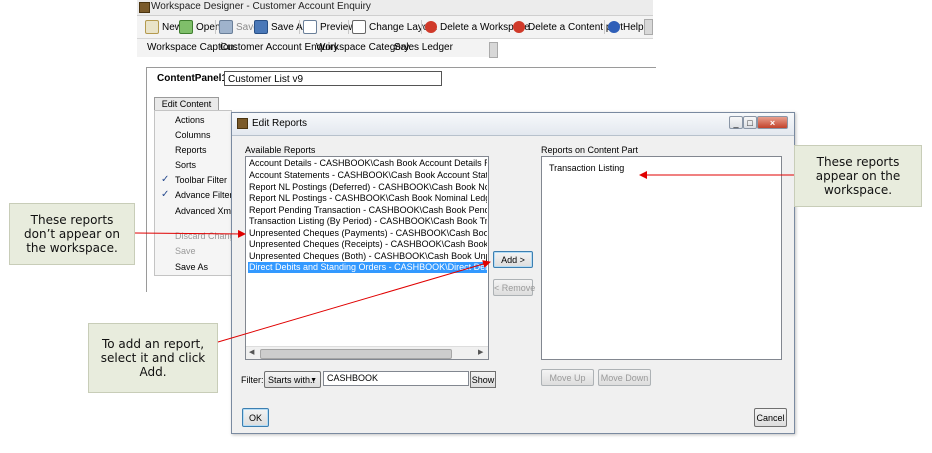  I want to click on arrow-add, so click(354, 301).